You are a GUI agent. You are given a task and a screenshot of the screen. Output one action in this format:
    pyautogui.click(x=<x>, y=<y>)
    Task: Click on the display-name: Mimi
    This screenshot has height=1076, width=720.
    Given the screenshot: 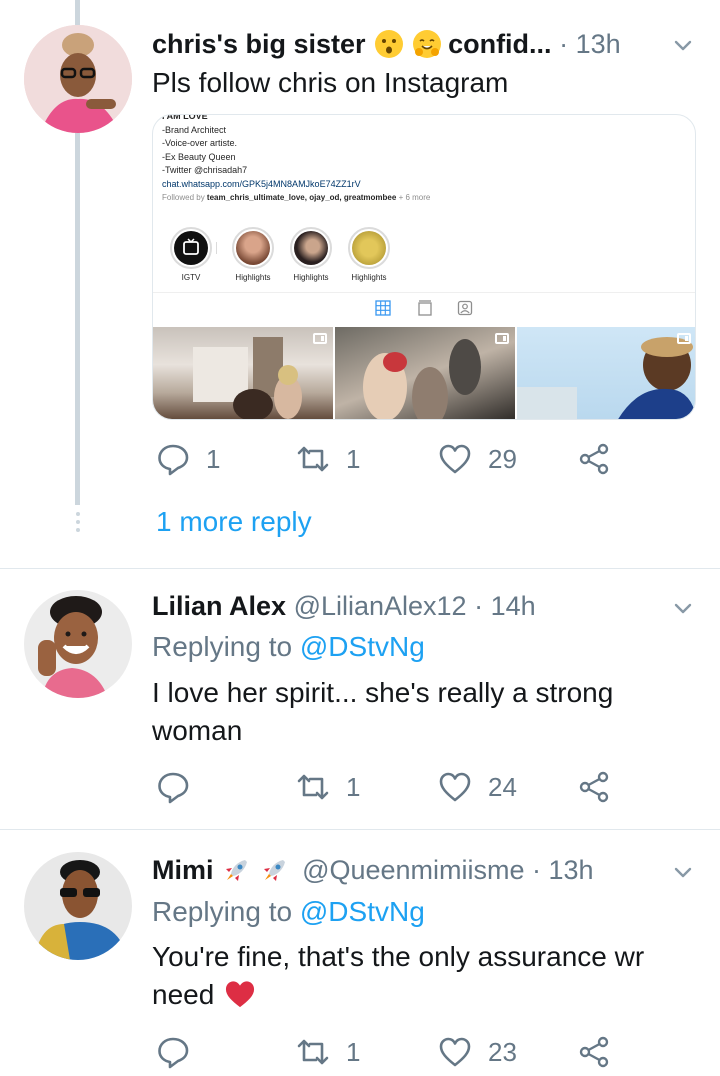 What is the action you would take?
    pyautogui.click(x=183, y=870)
    